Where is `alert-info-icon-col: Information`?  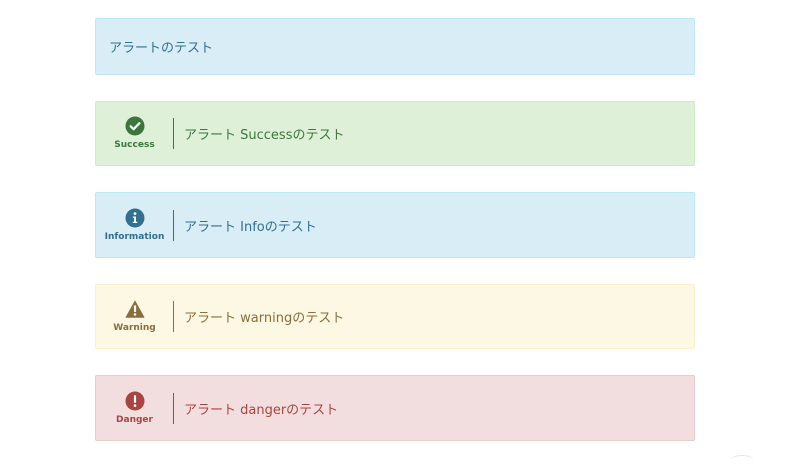
alert-info-icon-col: Information is located at coordinates (134, 225).